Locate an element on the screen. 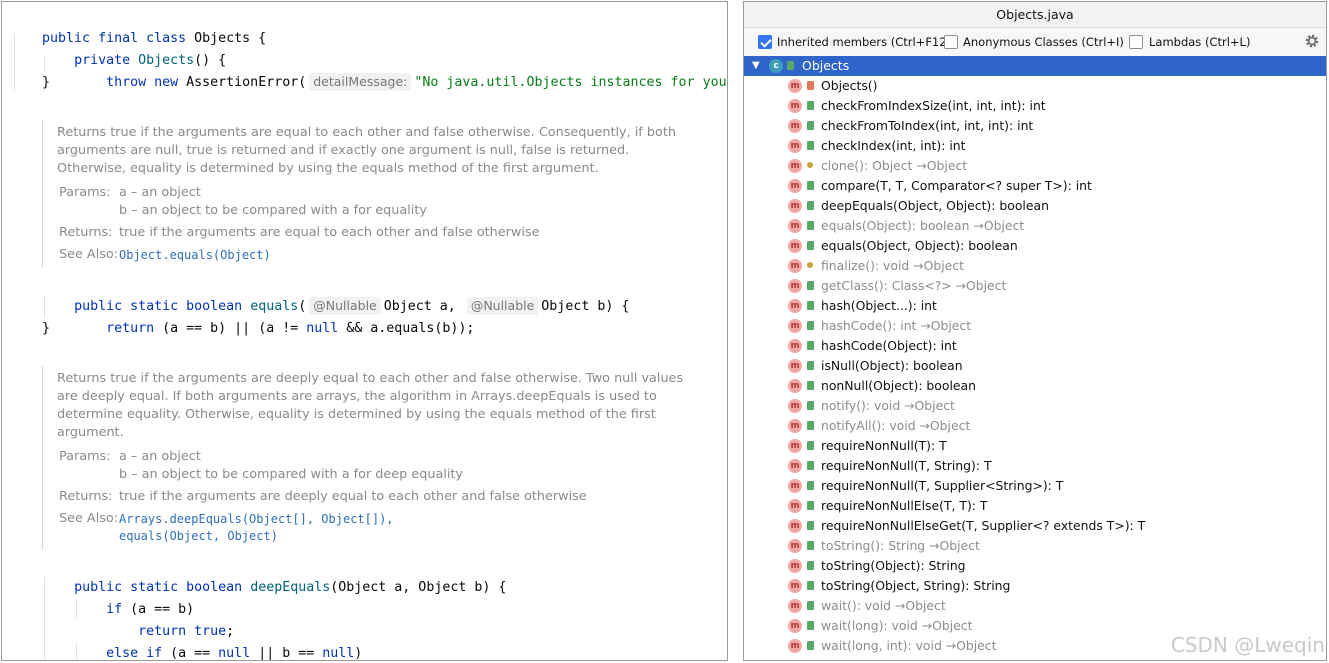 The image size is (1329, 663). method-label: requireNonNull(T, String): T is located at coordinates (906, 465).